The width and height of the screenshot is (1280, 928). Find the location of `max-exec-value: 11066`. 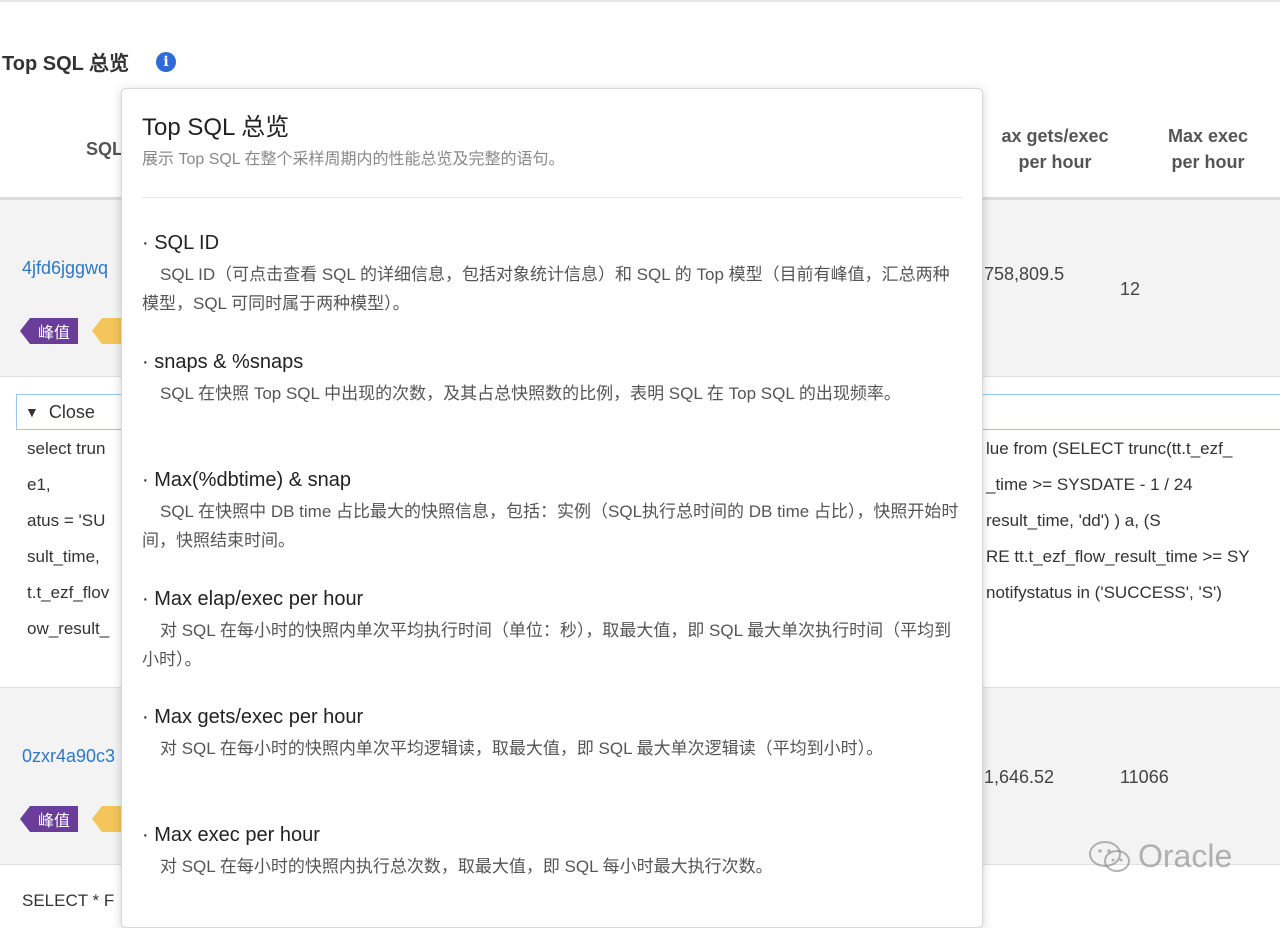

max-exec-value: 11066 is located at coordinates (1144, 777).